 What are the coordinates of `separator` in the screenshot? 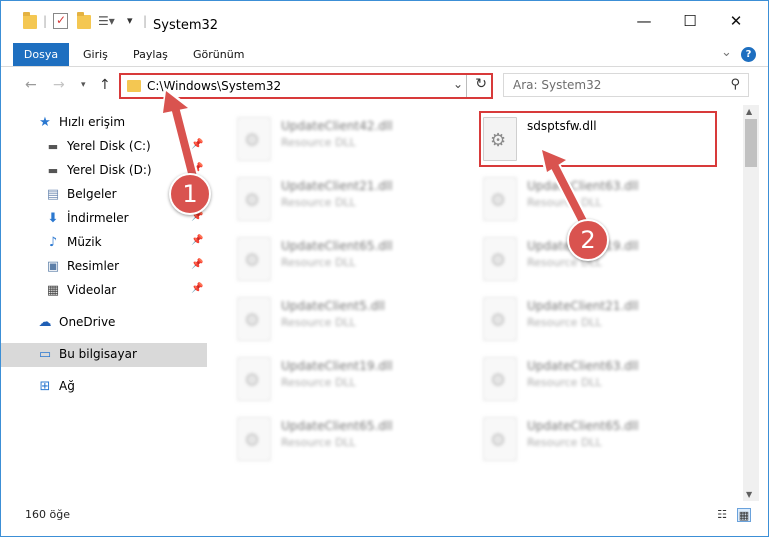 It's located at (466, 86).